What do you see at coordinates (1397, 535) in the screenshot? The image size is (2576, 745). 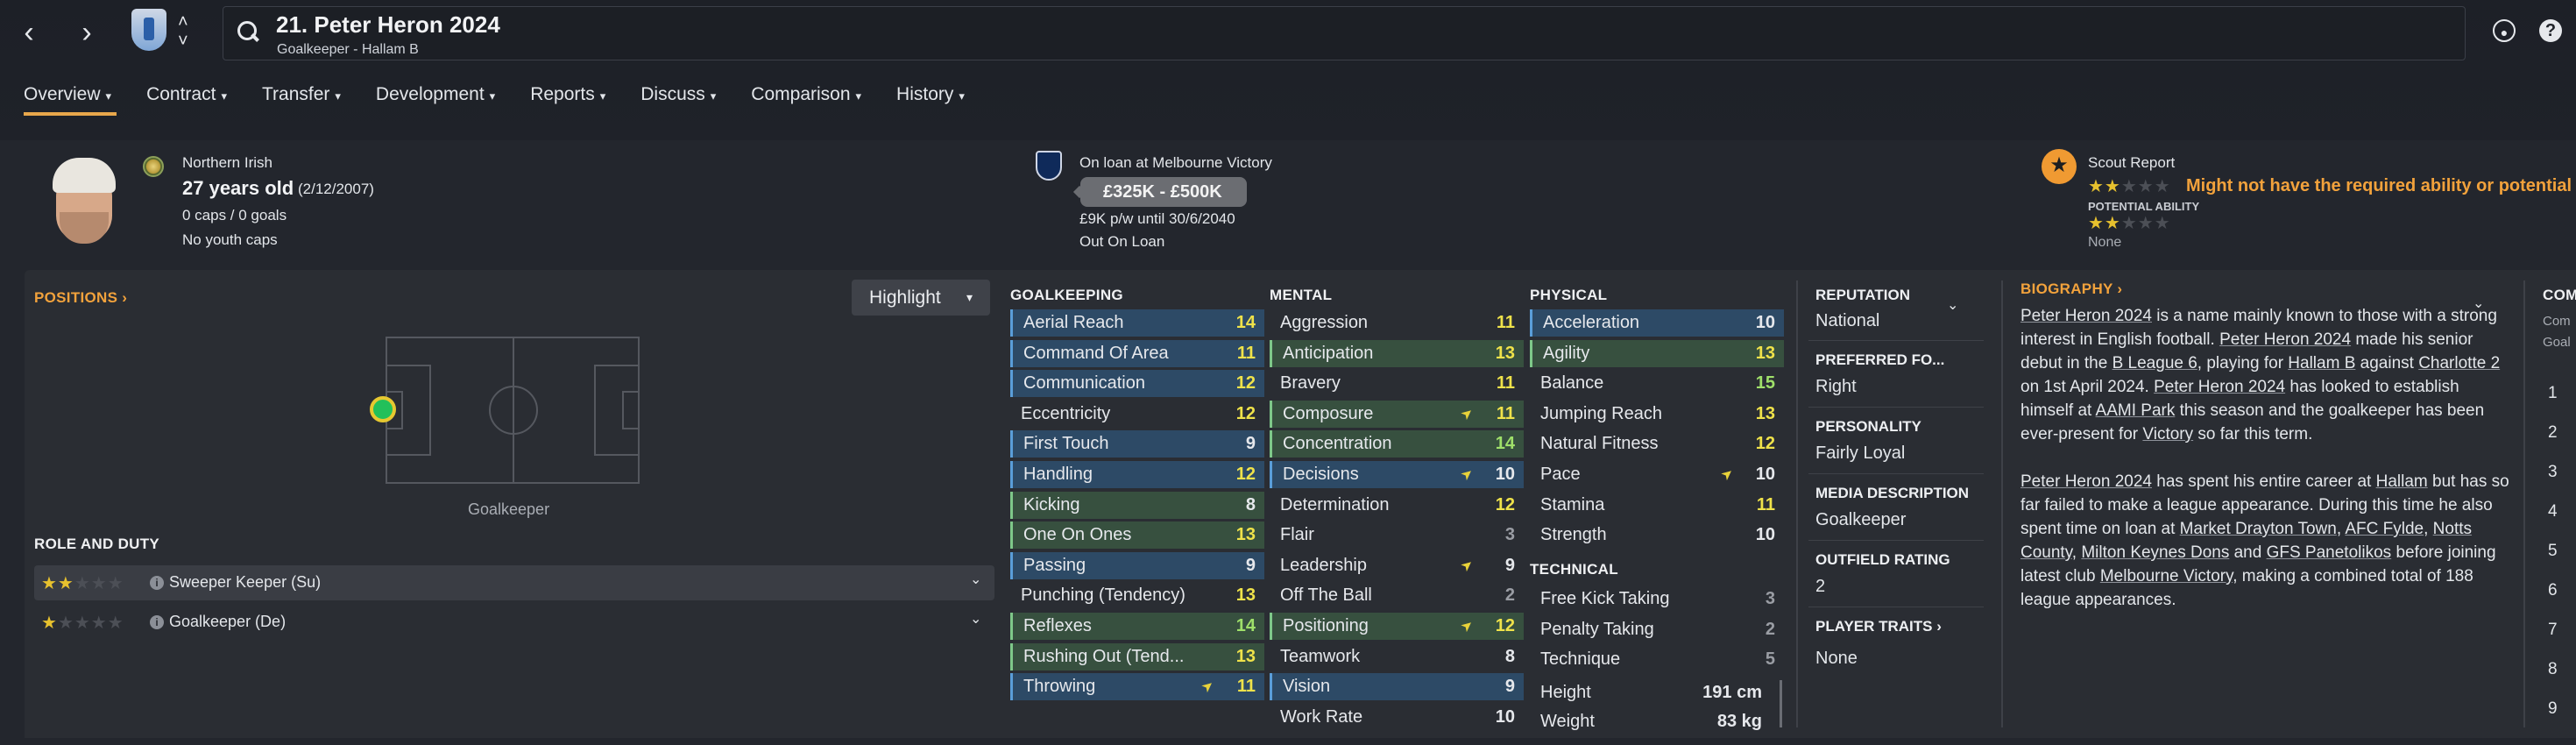 I see `attribute-row: Flair 3` at bounding box center [1397, 535].